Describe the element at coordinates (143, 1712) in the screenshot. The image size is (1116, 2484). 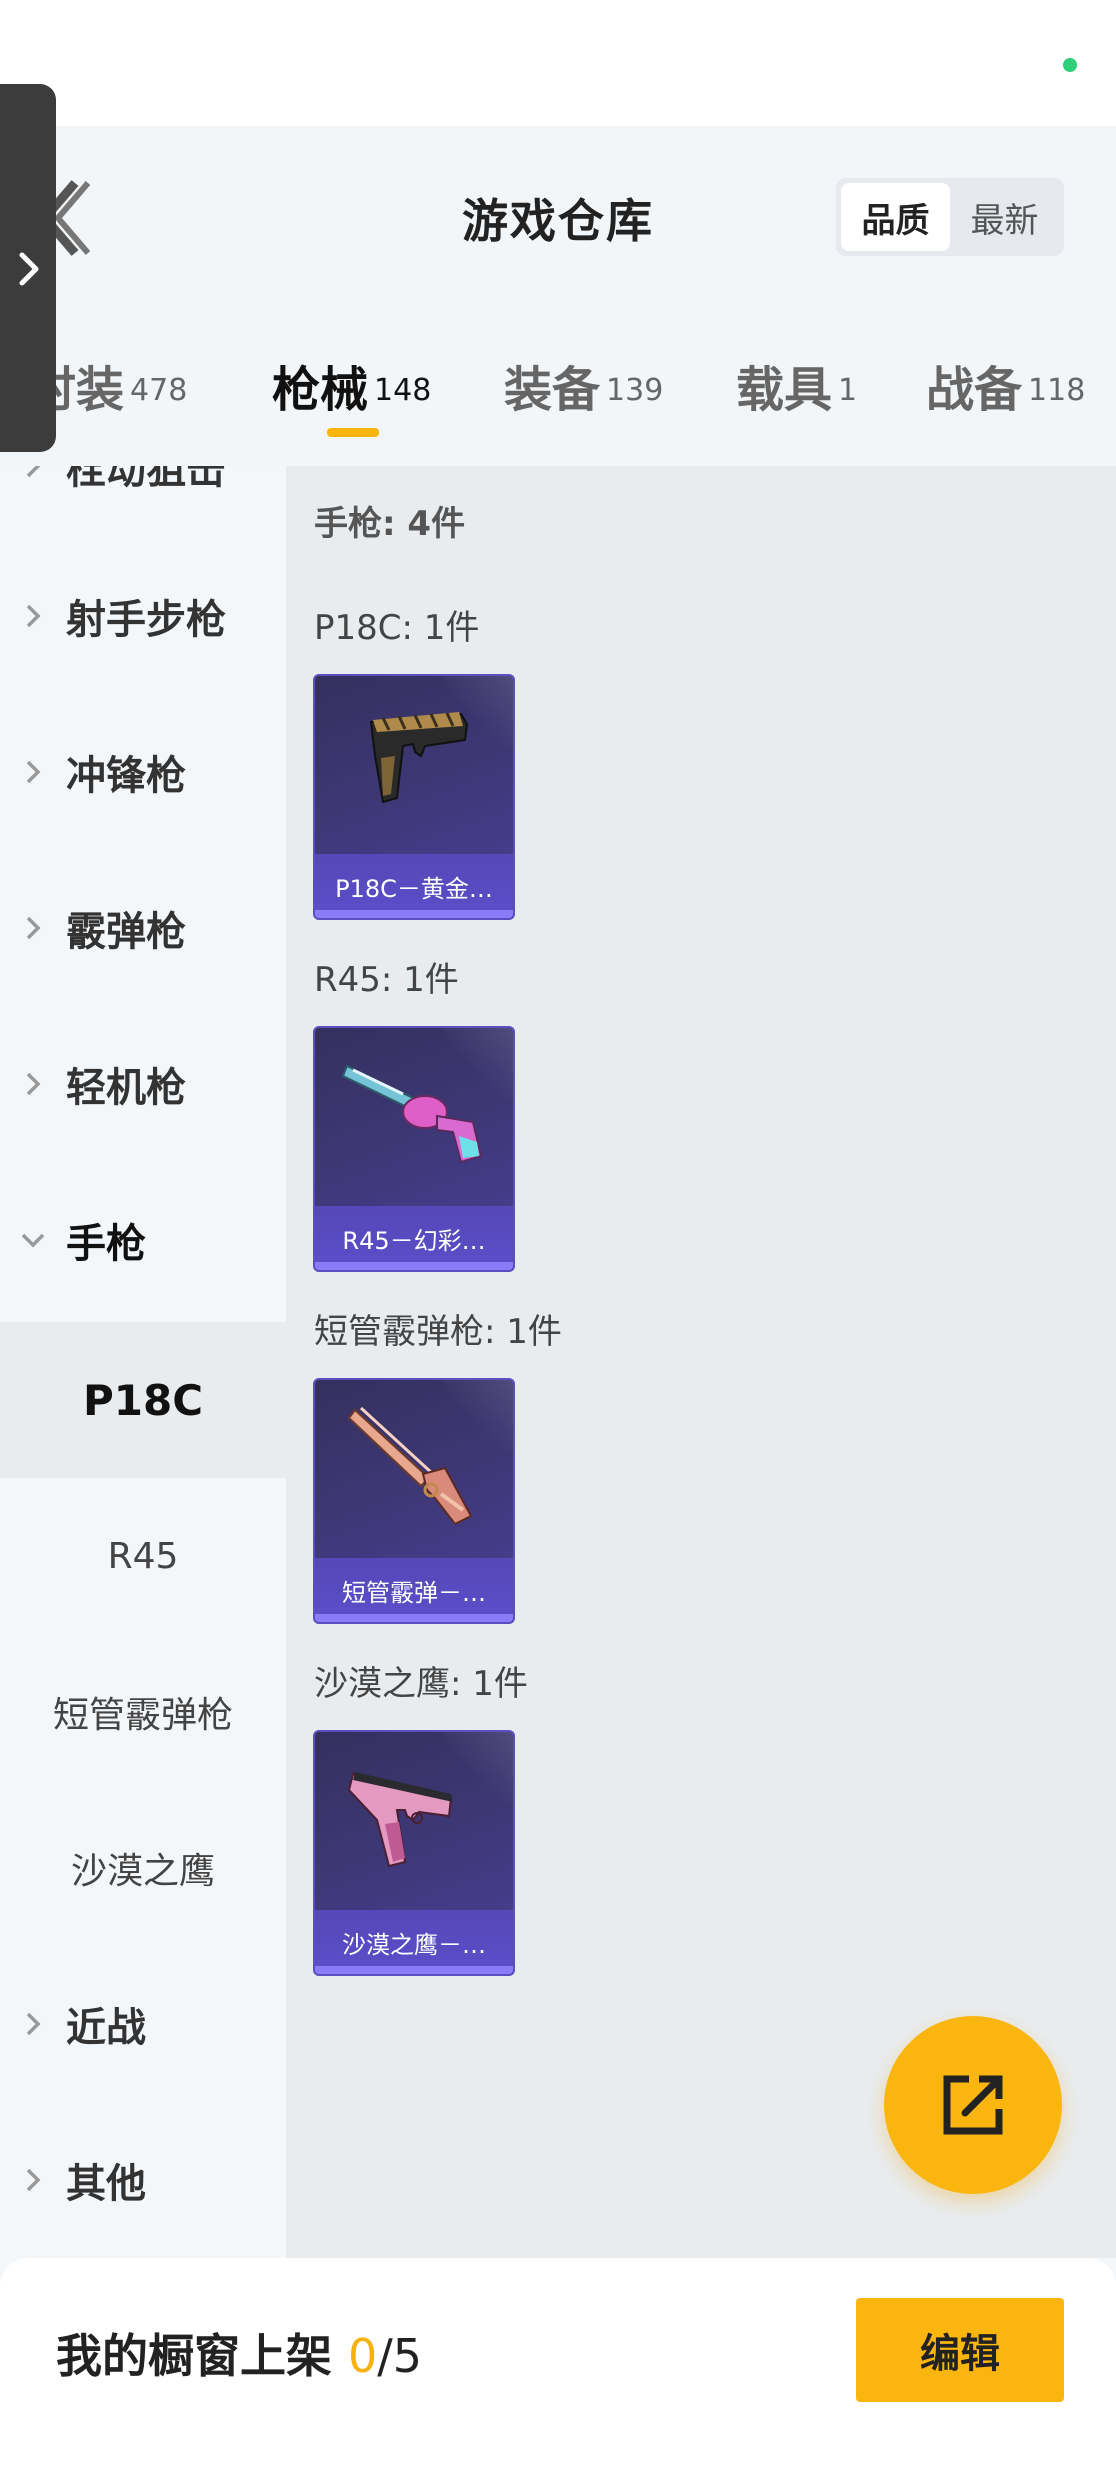
I see `sidebar-subitem-sawed-off: 短管霰弹枪` at that location.